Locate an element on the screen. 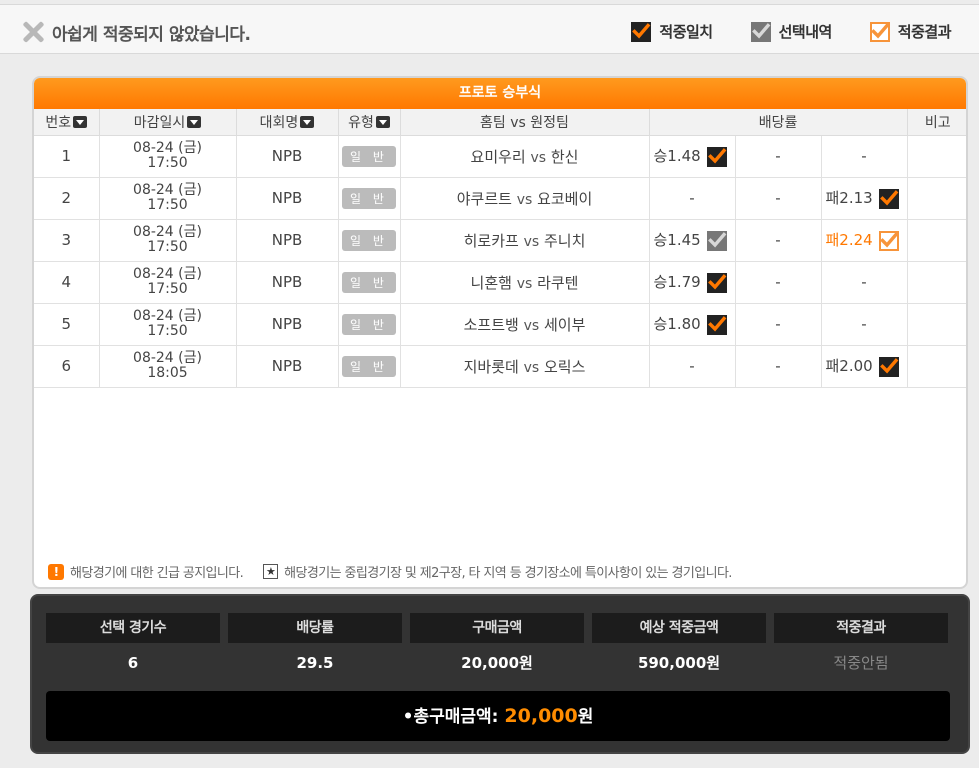  row-teams: 소프트뱅 vs 세이부 is located at coordinates (525, 324).